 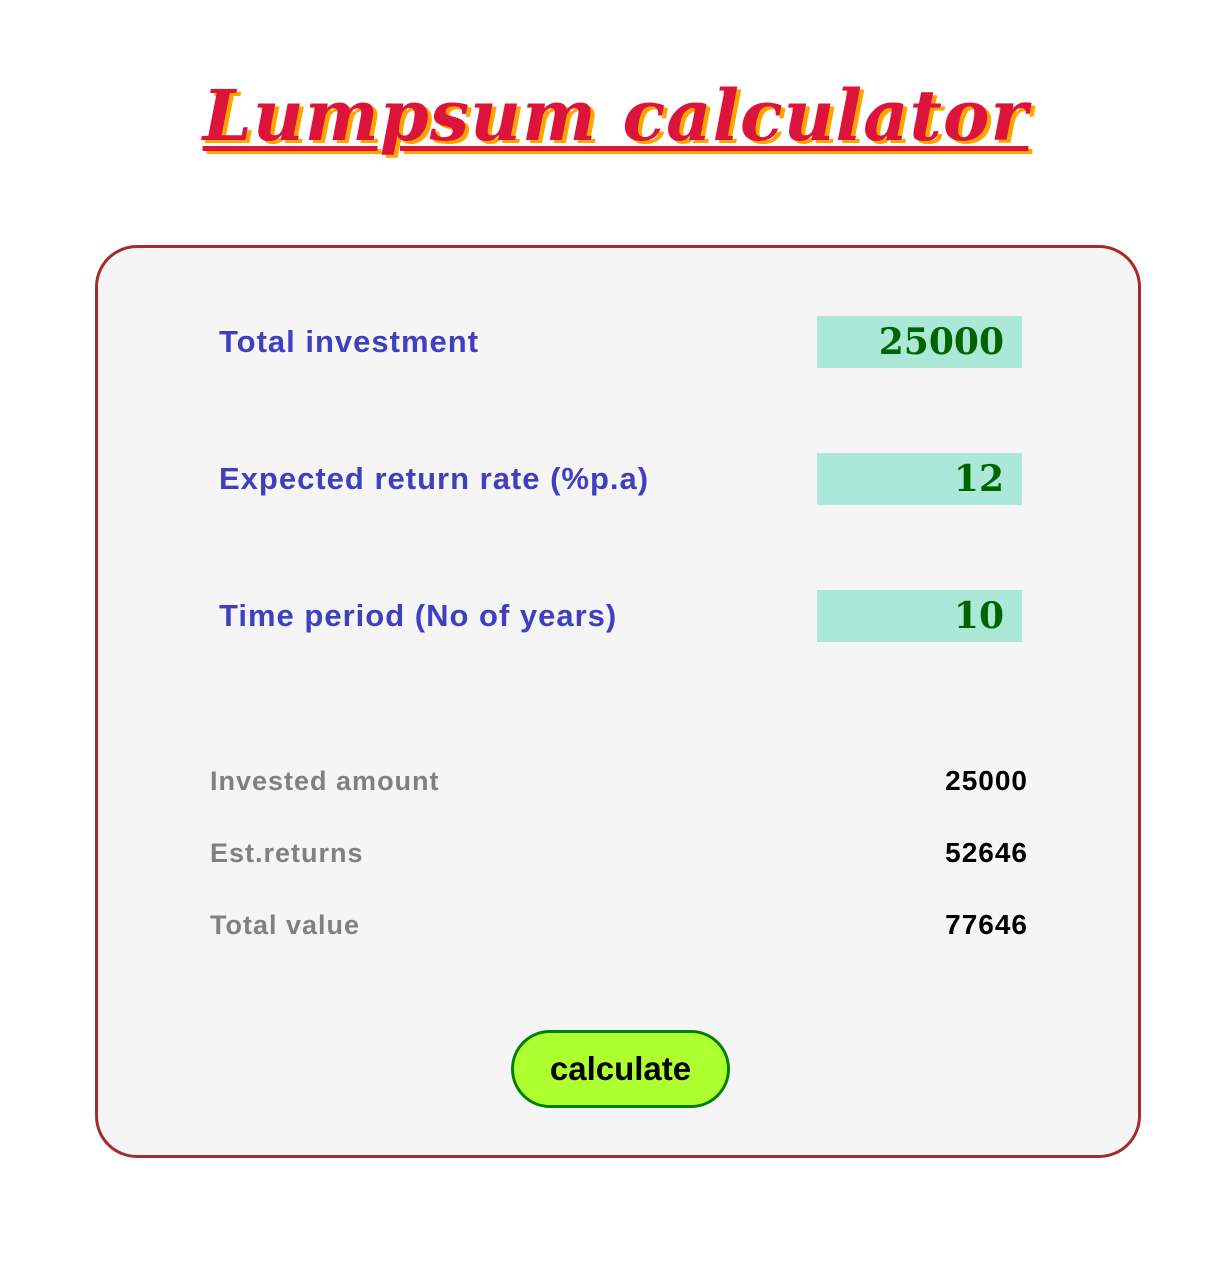 I want to click on total-value-label: Total value, so click(x=285, y=925).